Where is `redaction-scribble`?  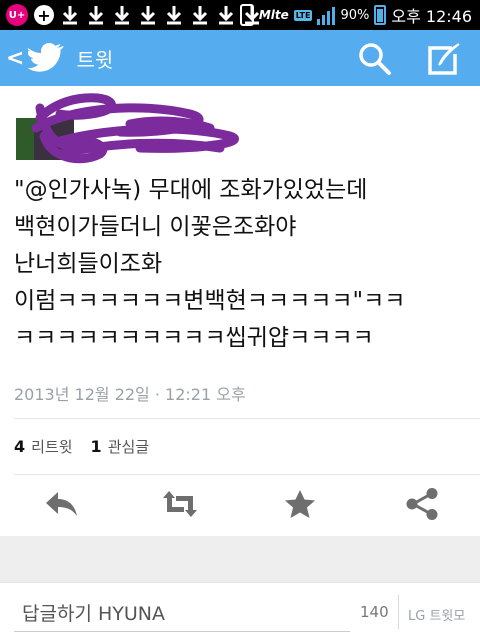
redaction-scribble is located at coordinates (135, 128).